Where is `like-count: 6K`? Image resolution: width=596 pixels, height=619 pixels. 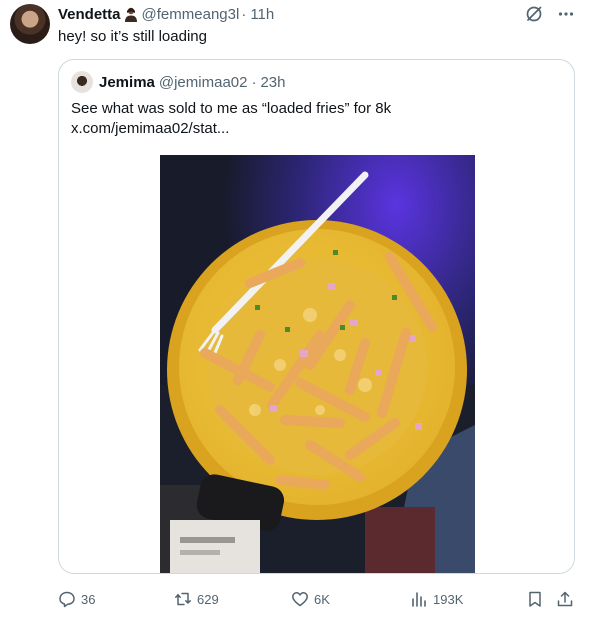
like-count: 6K is located at coordinates (322, 599).